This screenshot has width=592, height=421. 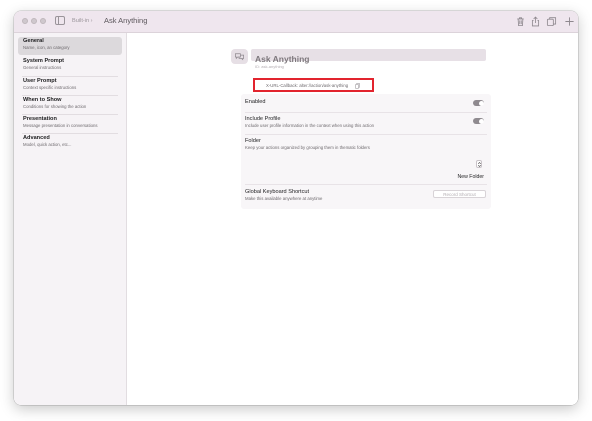 I want to click on enabled-toggle, so click(x=478, y=103).